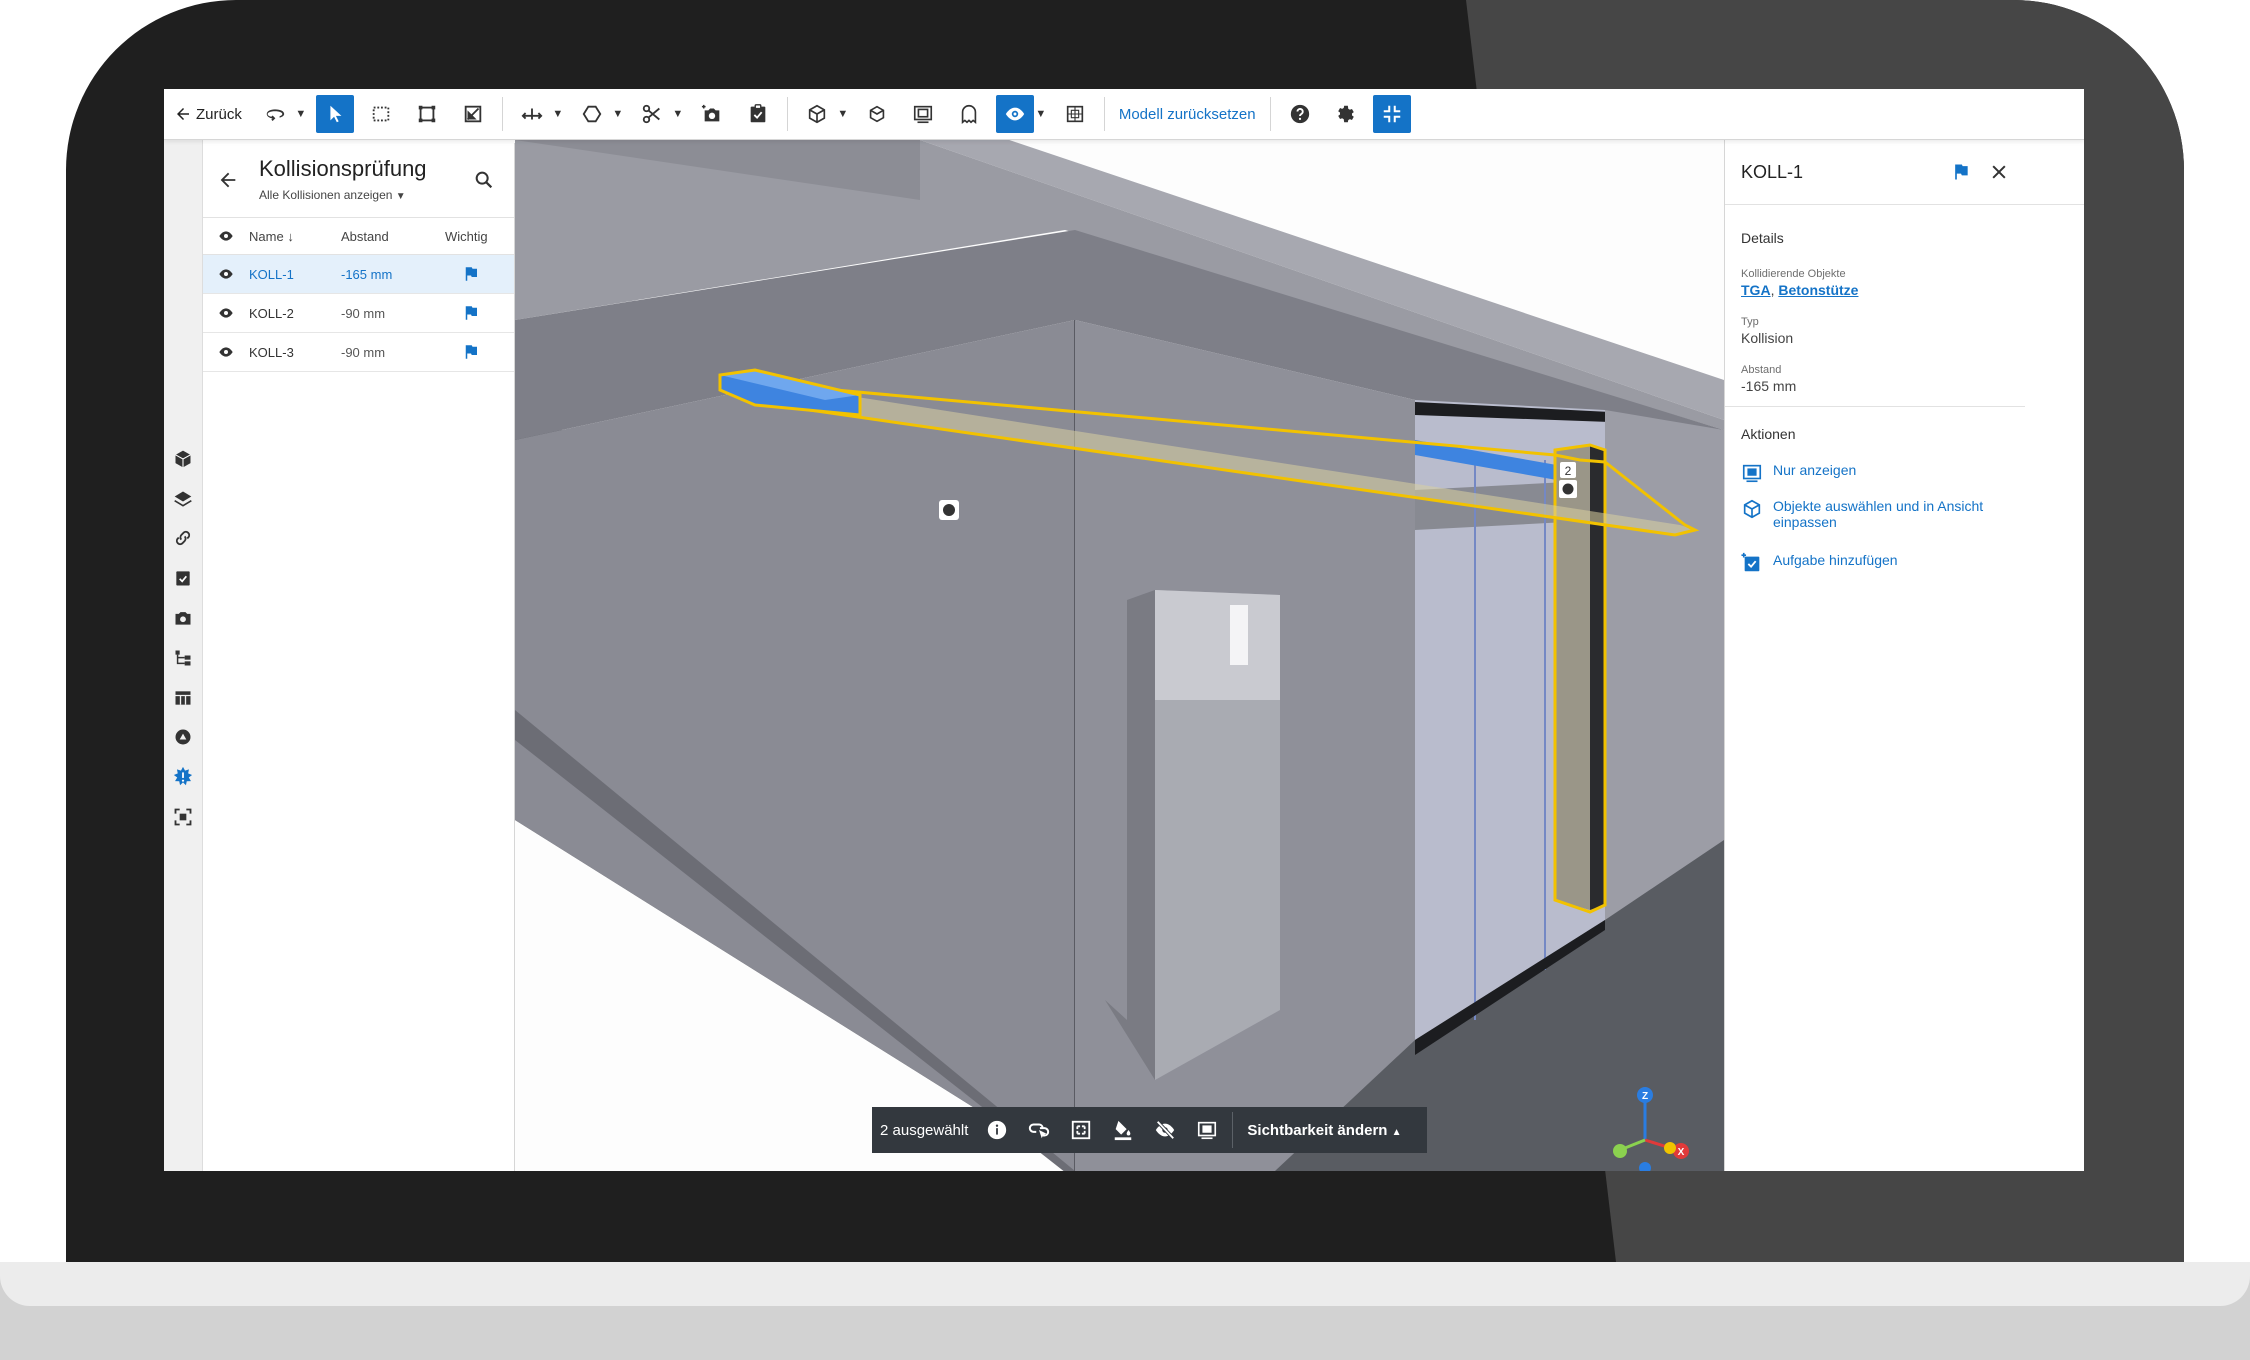 The width and height of the screenshot is (2250, 1360). What do you see at coordinates (332, 195) in the screenshot?
I see `collision-filter-dropdown: Alle Kollisionen anzeigen ▼` at bounding box center [332, 195].